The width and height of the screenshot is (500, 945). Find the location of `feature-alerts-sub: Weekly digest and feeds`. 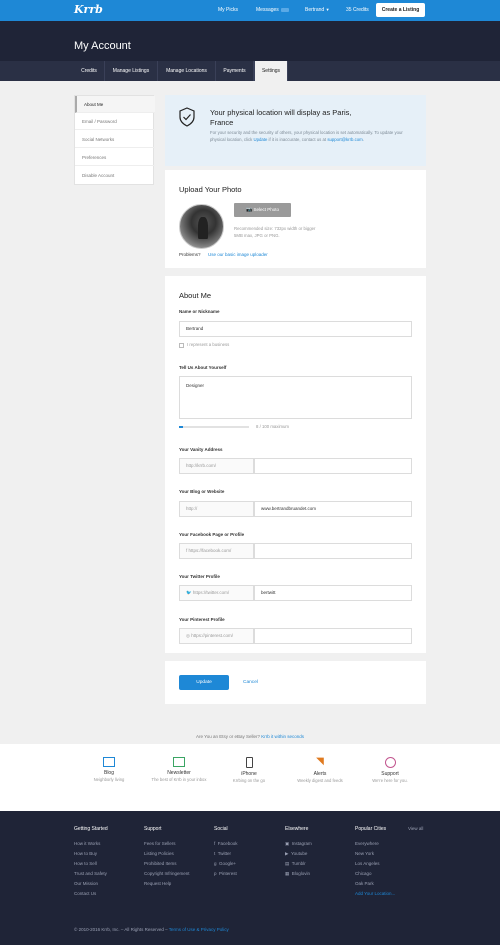

feature-alerts-sub: Weekly digest and feeds is located at coordinates (320, 780).